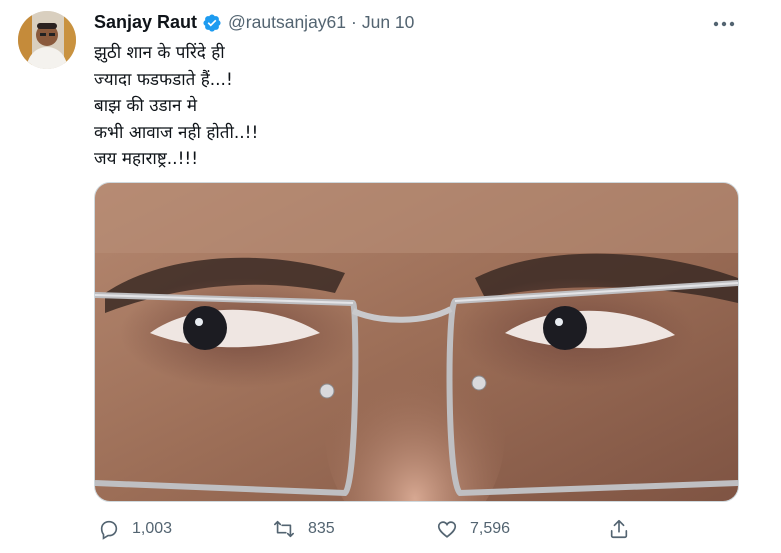 The width and height of the screenshot is (781, 553). What do you see at coordinates (374, 533) in the screenshot?
I see `tweet-actions: 1,003 835 7,596` at bounding box center [374, 533].